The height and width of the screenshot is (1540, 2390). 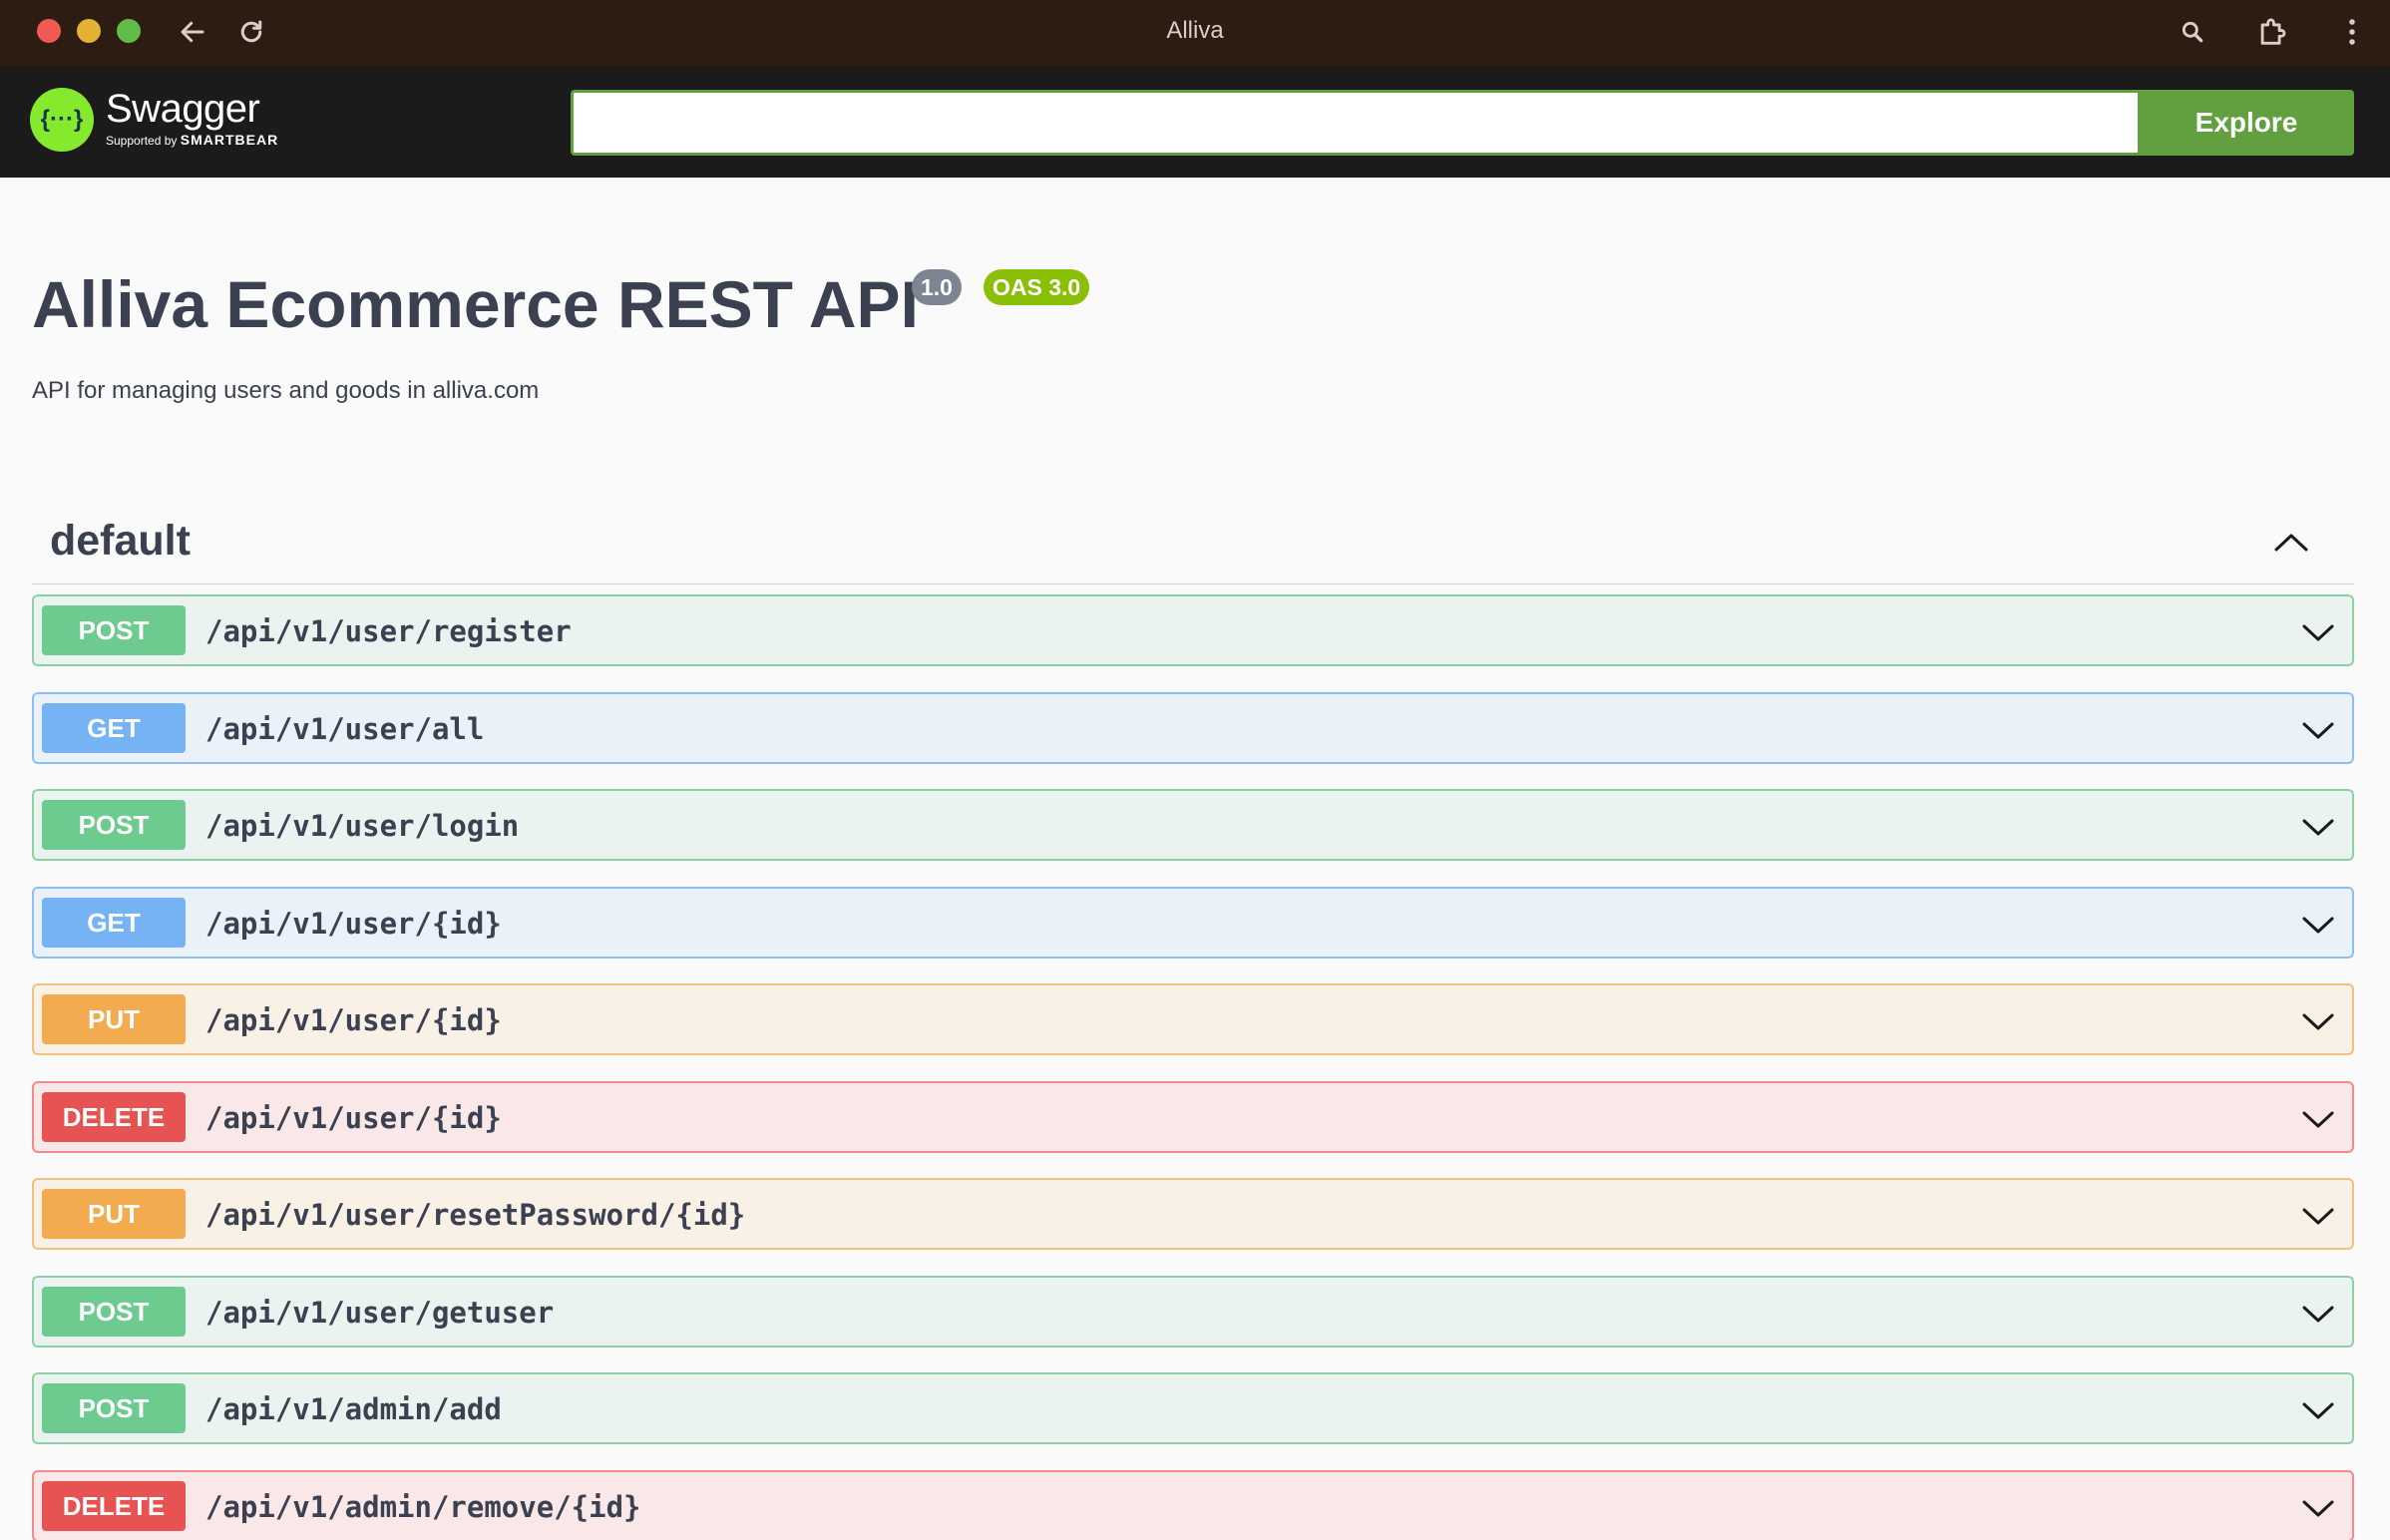 I want to click on operation-row: GET /api/v1/user/all, so click(x=1193, y=727).